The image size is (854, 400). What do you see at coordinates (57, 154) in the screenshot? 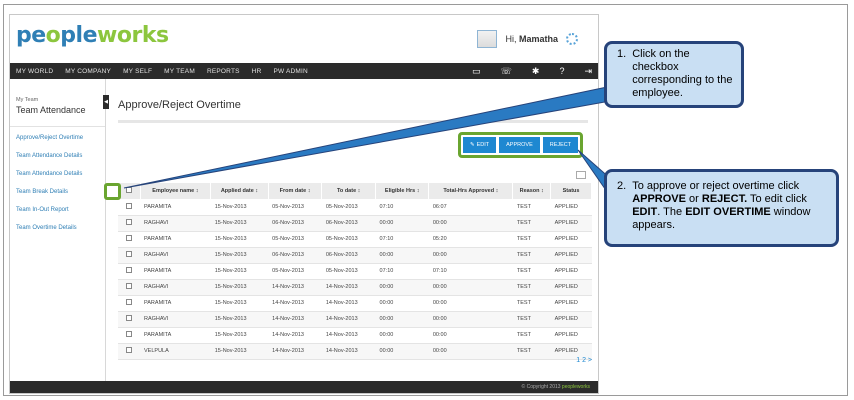
I see `sidebar-item-1: Team Attendance Details` at bounding box center [57, 154].